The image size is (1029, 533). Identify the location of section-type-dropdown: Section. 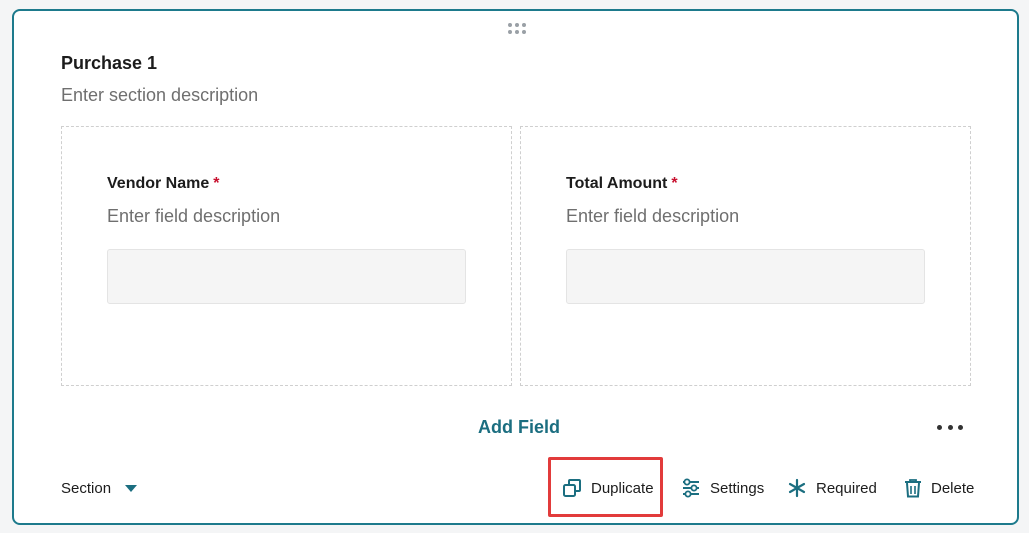
(99, 488).